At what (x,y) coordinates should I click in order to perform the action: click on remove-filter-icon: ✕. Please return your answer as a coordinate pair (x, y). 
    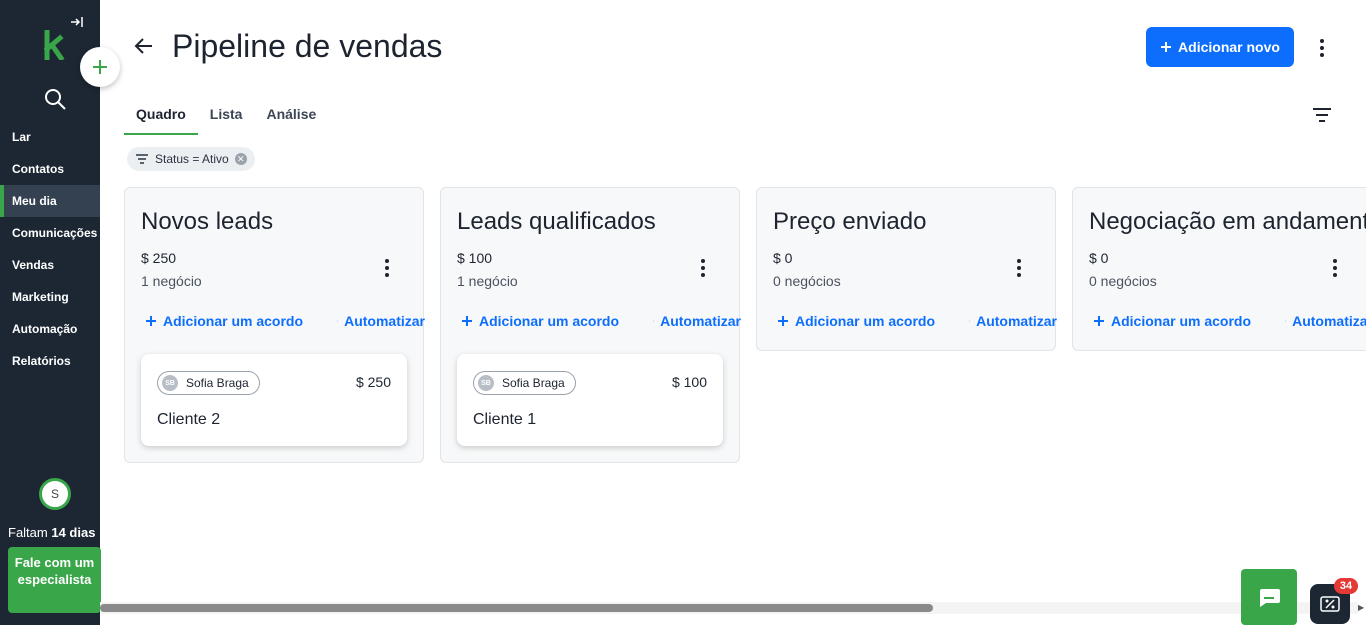
    Looking at the image, I should click on (240, 159).